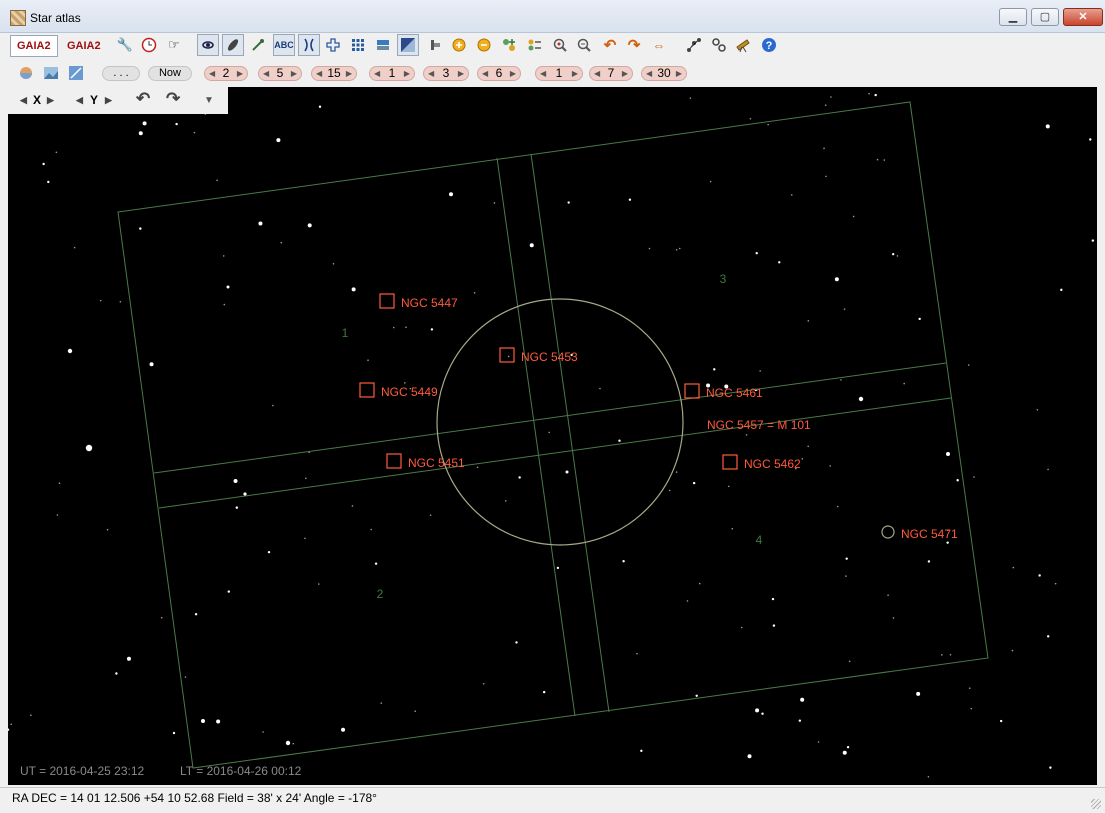 Image resolution: width=1105 pixels, height=813 pixels. I want to click on add-marker-button, so click(509, 45).